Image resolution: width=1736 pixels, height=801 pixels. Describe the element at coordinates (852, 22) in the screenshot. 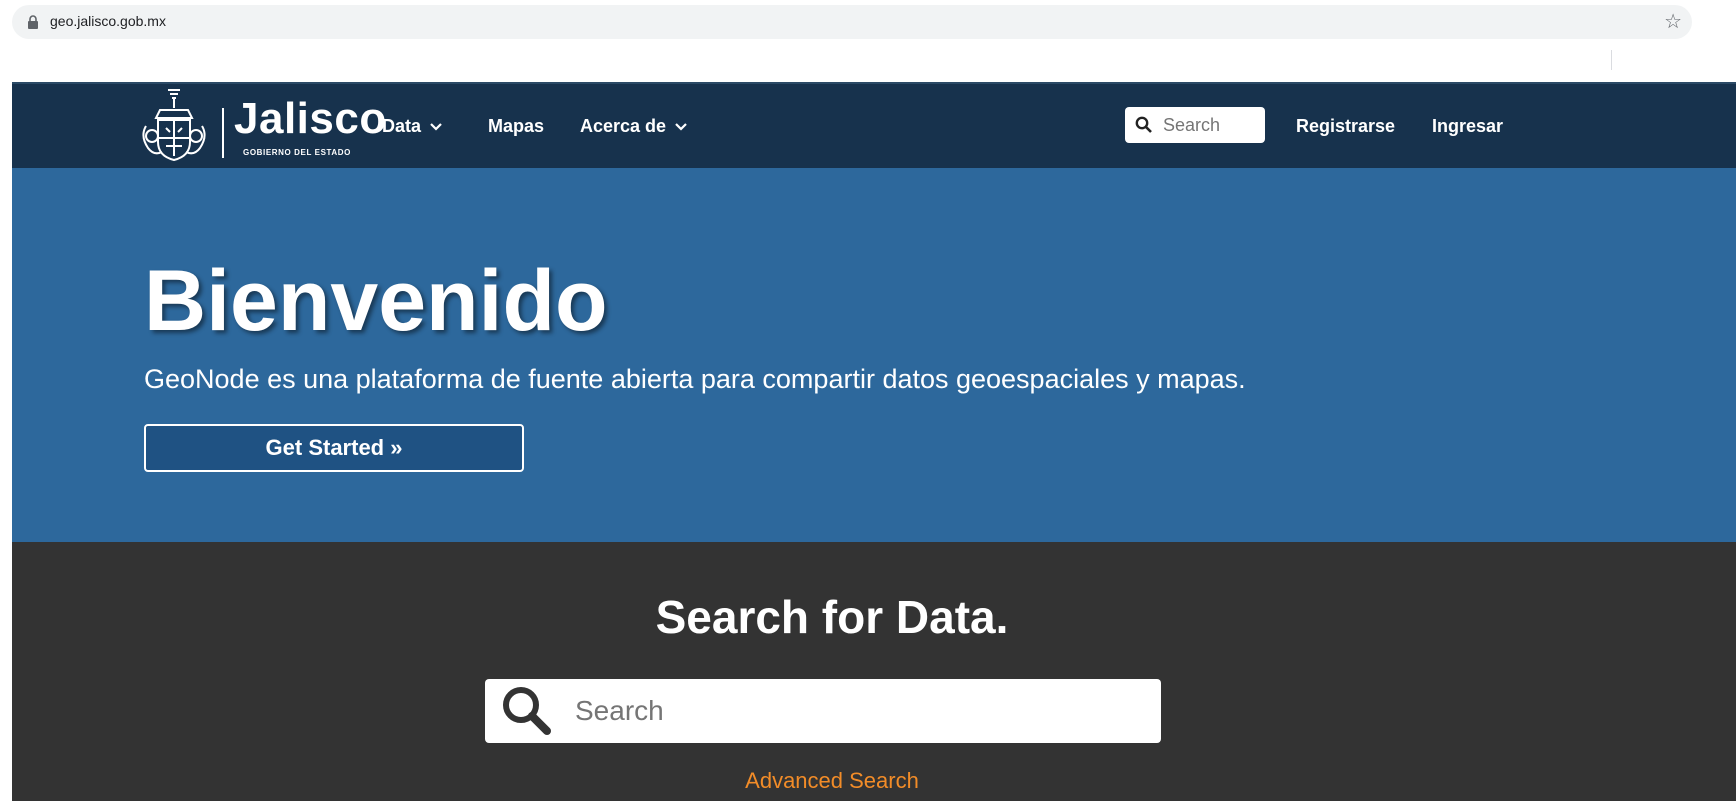

I see `address-bar: geo.jalisco.gob.mx ☆` at that location.